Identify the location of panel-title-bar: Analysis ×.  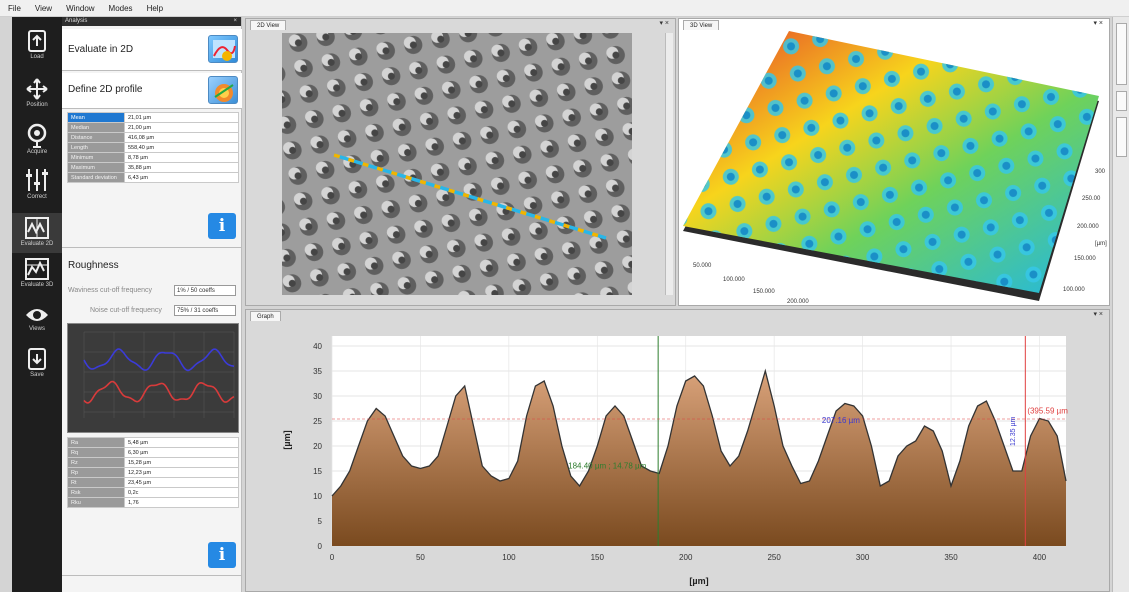
(151, 21).